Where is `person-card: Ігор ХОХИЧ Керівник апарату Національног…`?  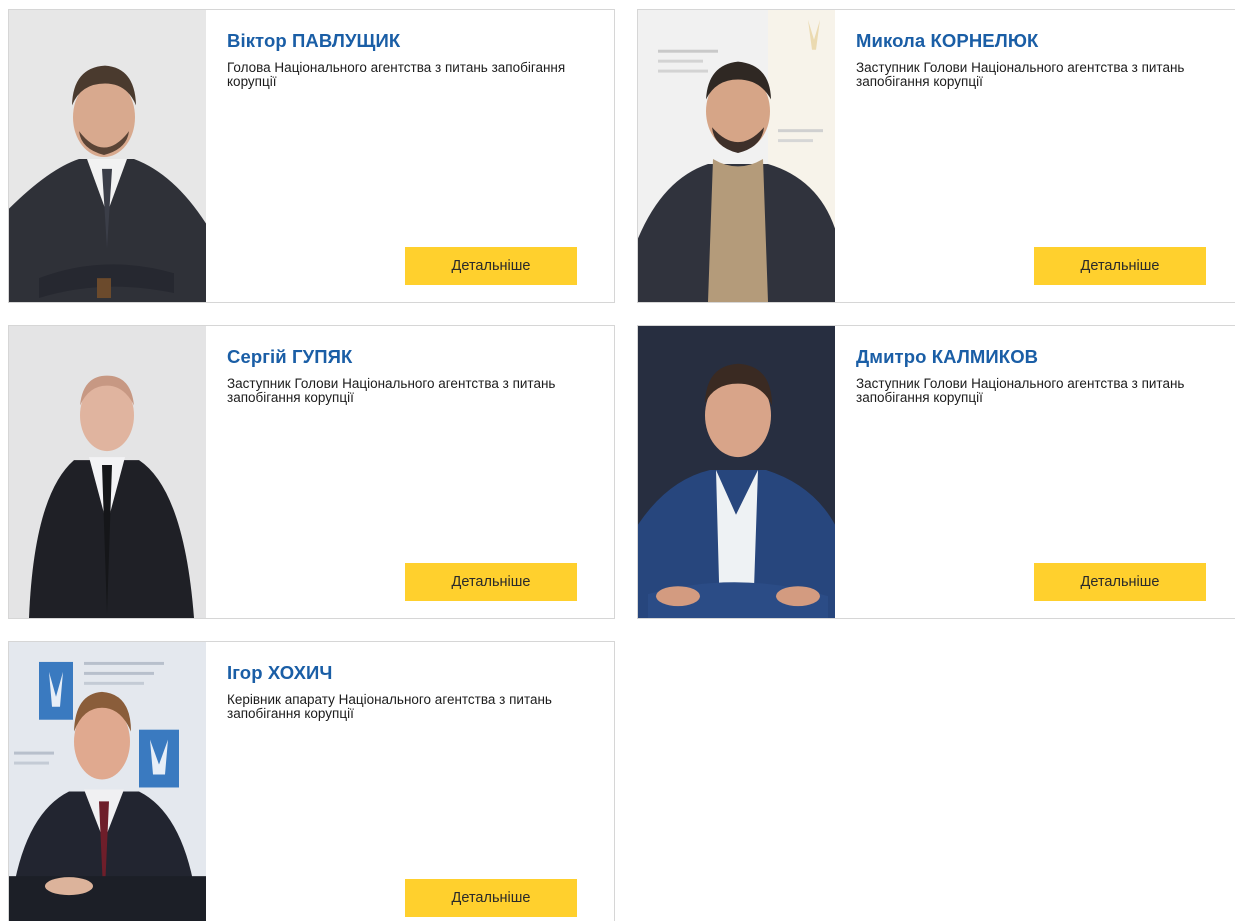
person-card: Ігор ХОХИЧ Керівник апарату Національног… is located at coordinates (311, 781).